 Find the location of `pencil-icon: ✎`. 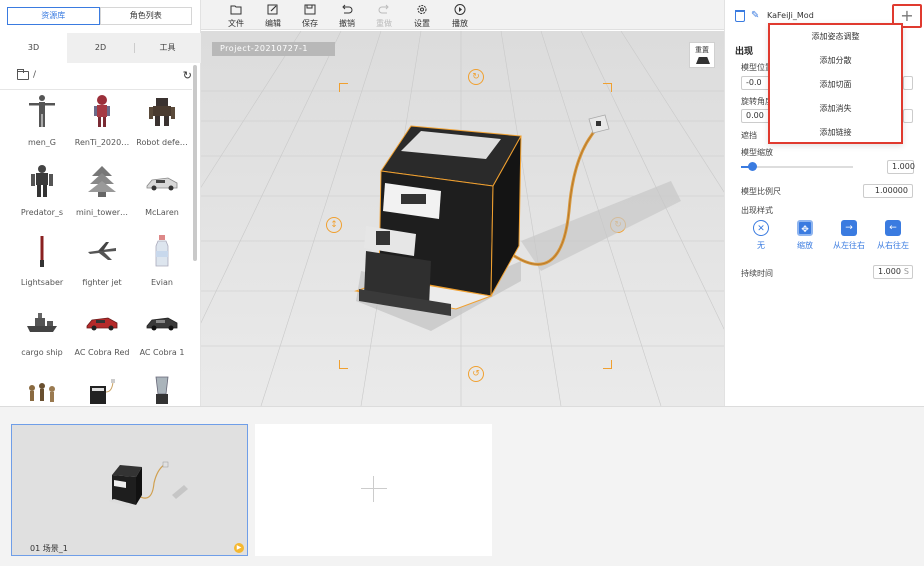

pencil-icon: ✎ is located at coordinates (755, 15).